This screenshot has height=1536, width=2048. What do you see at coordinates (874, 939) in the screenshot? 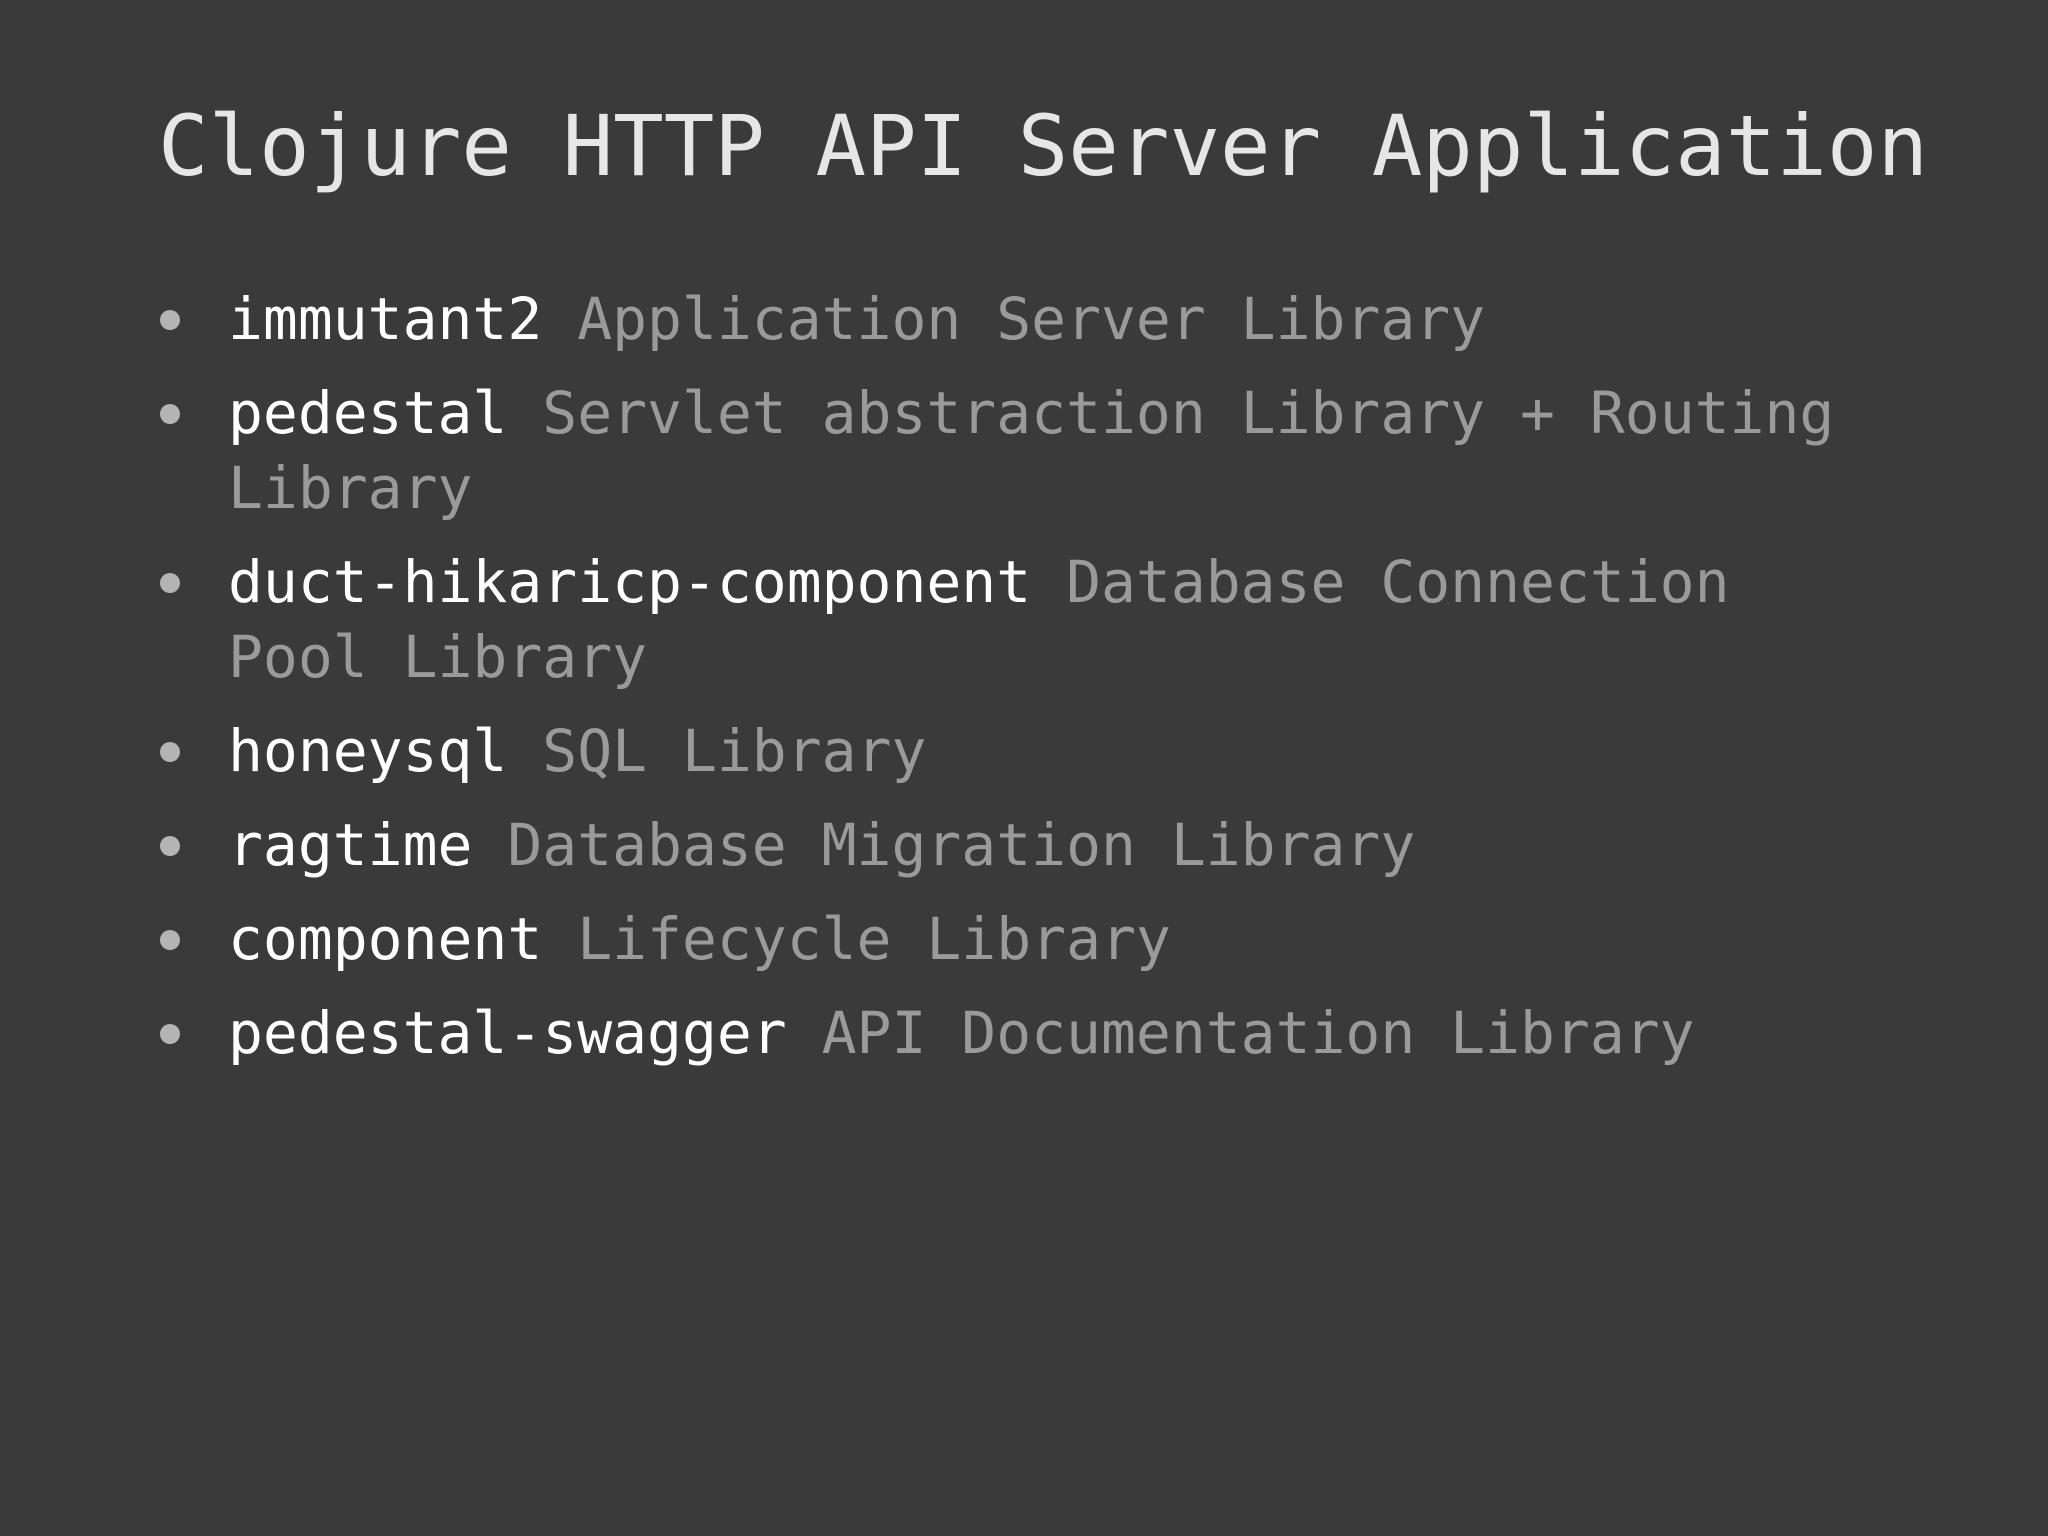
I see `library-description: Lifecycle Library` at bounding box center [874, 939].